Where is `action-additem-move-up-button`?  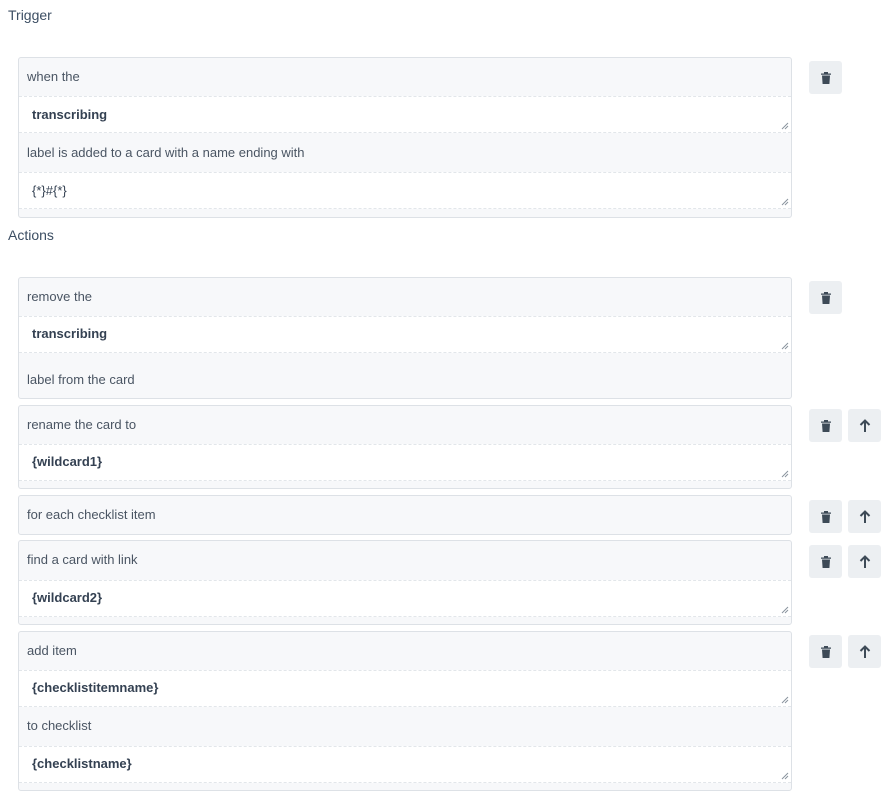 action-additem-move-up-button is located at coordinates (864, 651).